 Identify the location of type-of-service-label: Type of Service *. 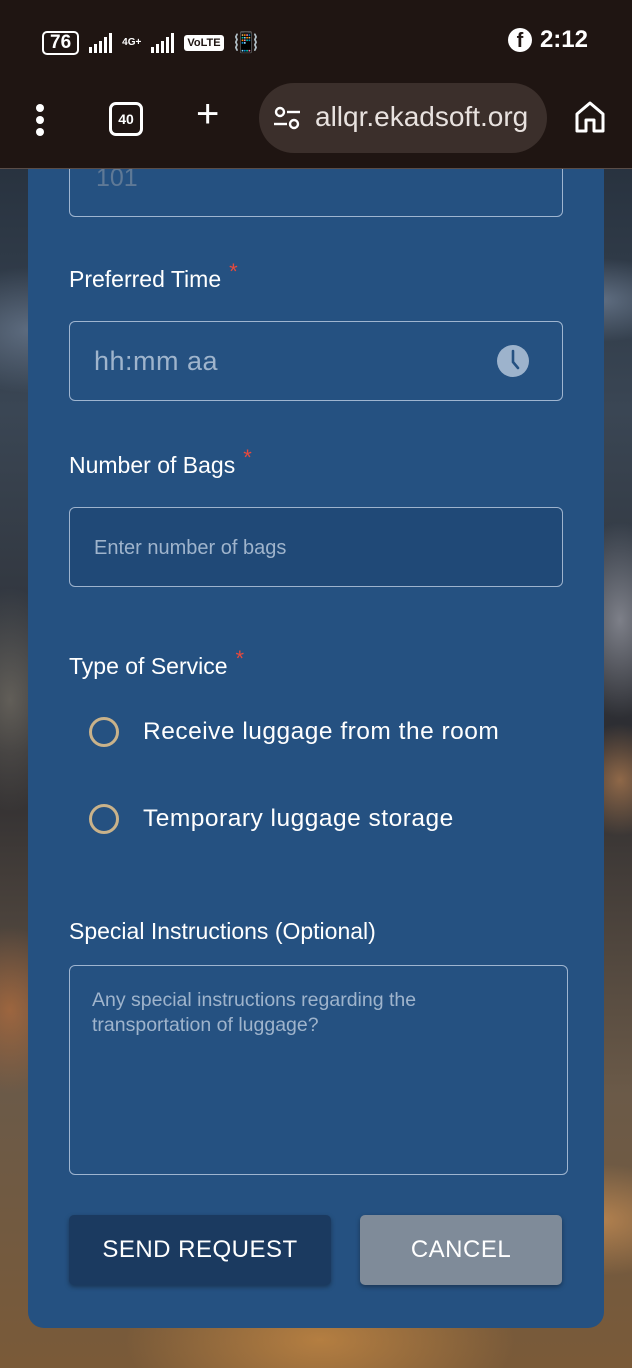
(157, 662).